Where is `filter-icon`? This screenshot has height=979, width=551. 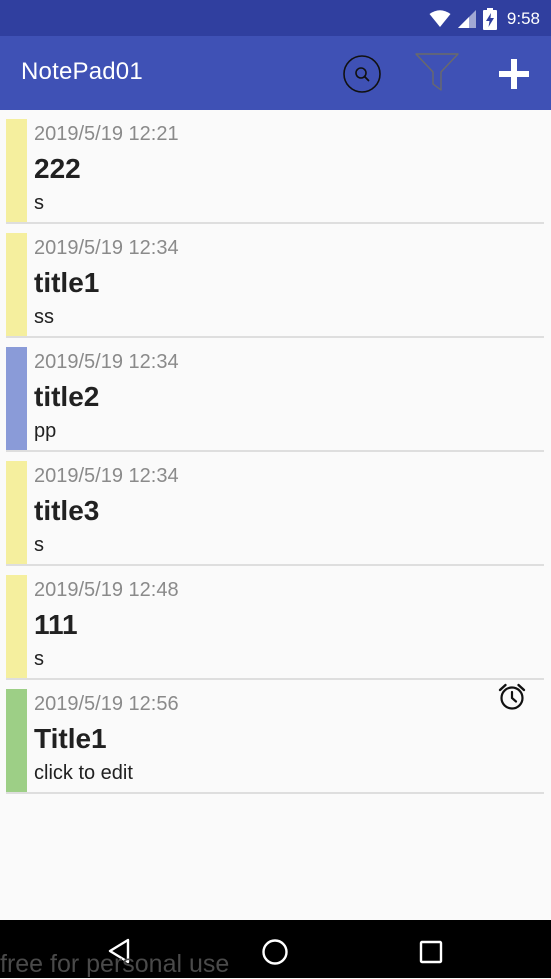
filter-icon is located at coordinates (437, 72).